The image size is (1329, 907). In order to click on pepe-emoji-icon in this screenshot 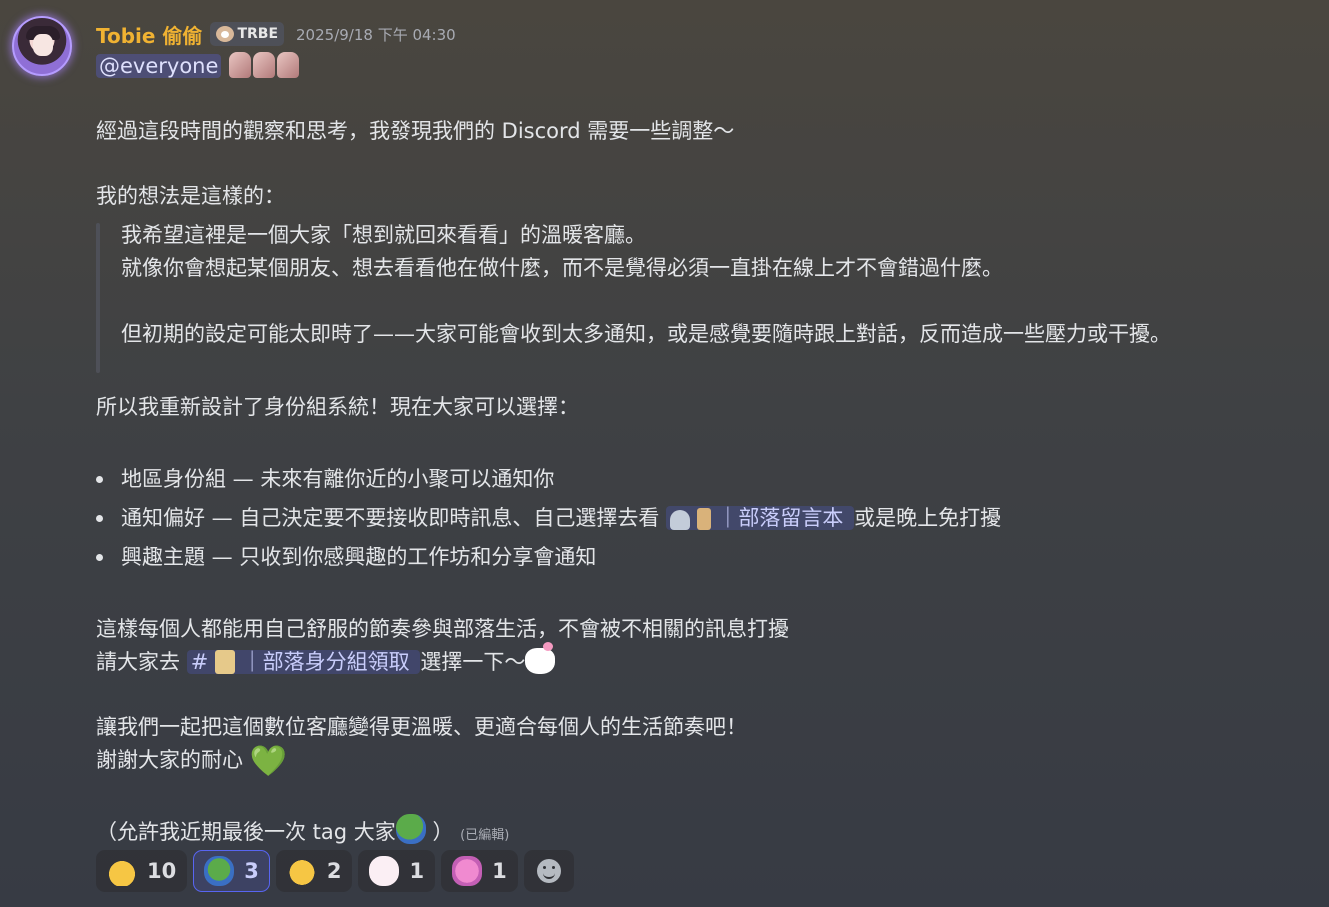, I will do `click(410, 829)`.